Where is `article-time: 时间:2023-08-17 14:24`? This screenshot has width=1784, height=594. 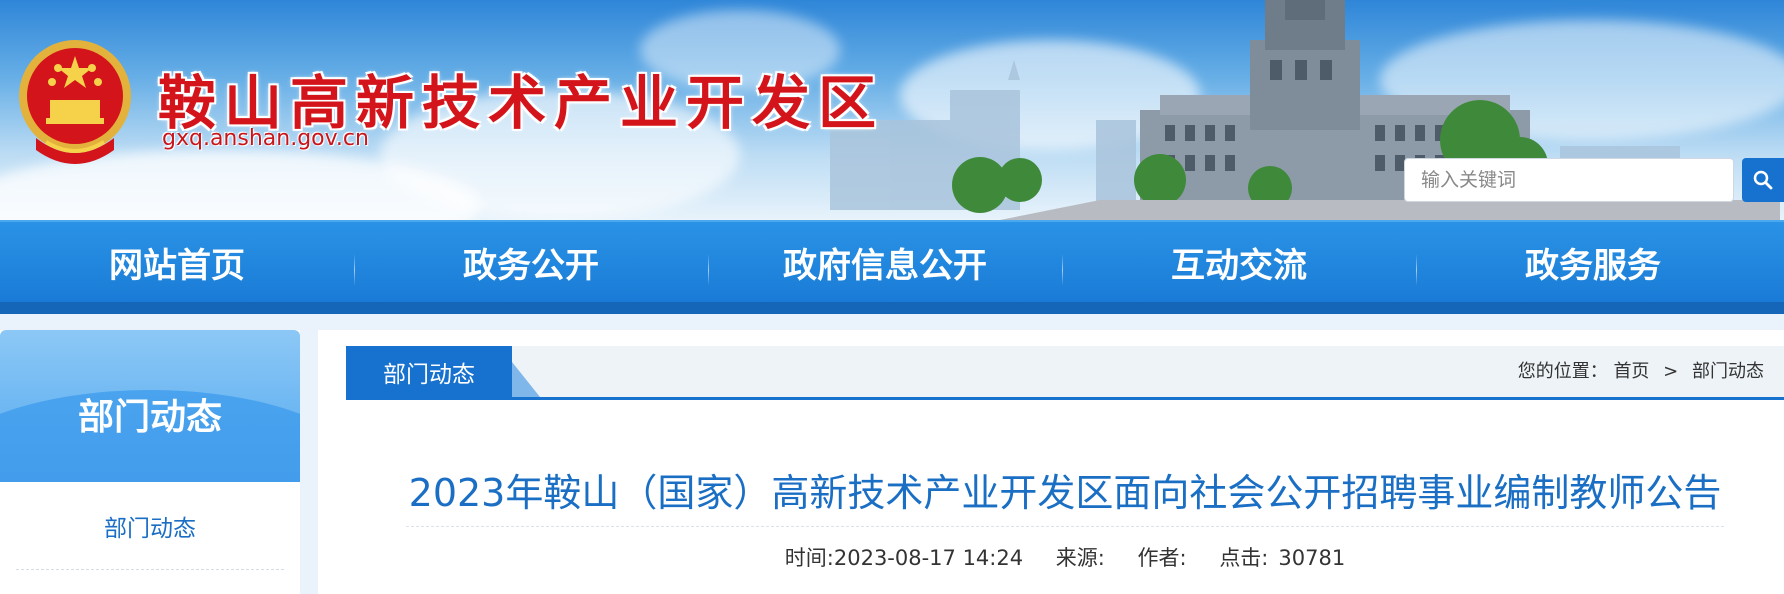 article-time: 时间:2023-08-17 14:24 is located at coordinates (904, 558).